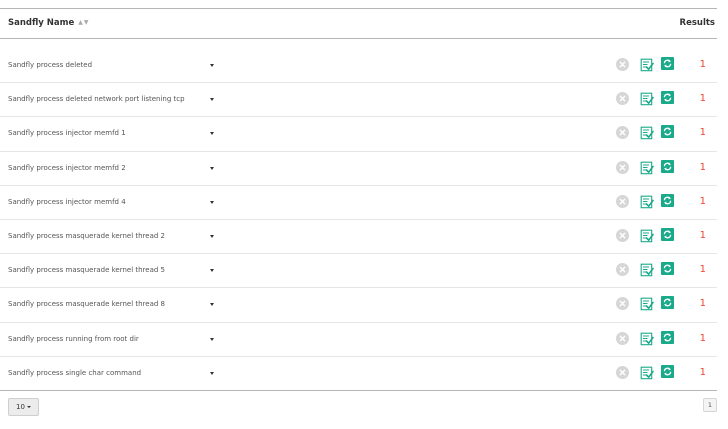 The image size is (728, 429). What do you see at coordinates (50, 65) in the screenshot?
I see `sandfly-name: Sandfly process deleted` at bounding box center [50, 65].